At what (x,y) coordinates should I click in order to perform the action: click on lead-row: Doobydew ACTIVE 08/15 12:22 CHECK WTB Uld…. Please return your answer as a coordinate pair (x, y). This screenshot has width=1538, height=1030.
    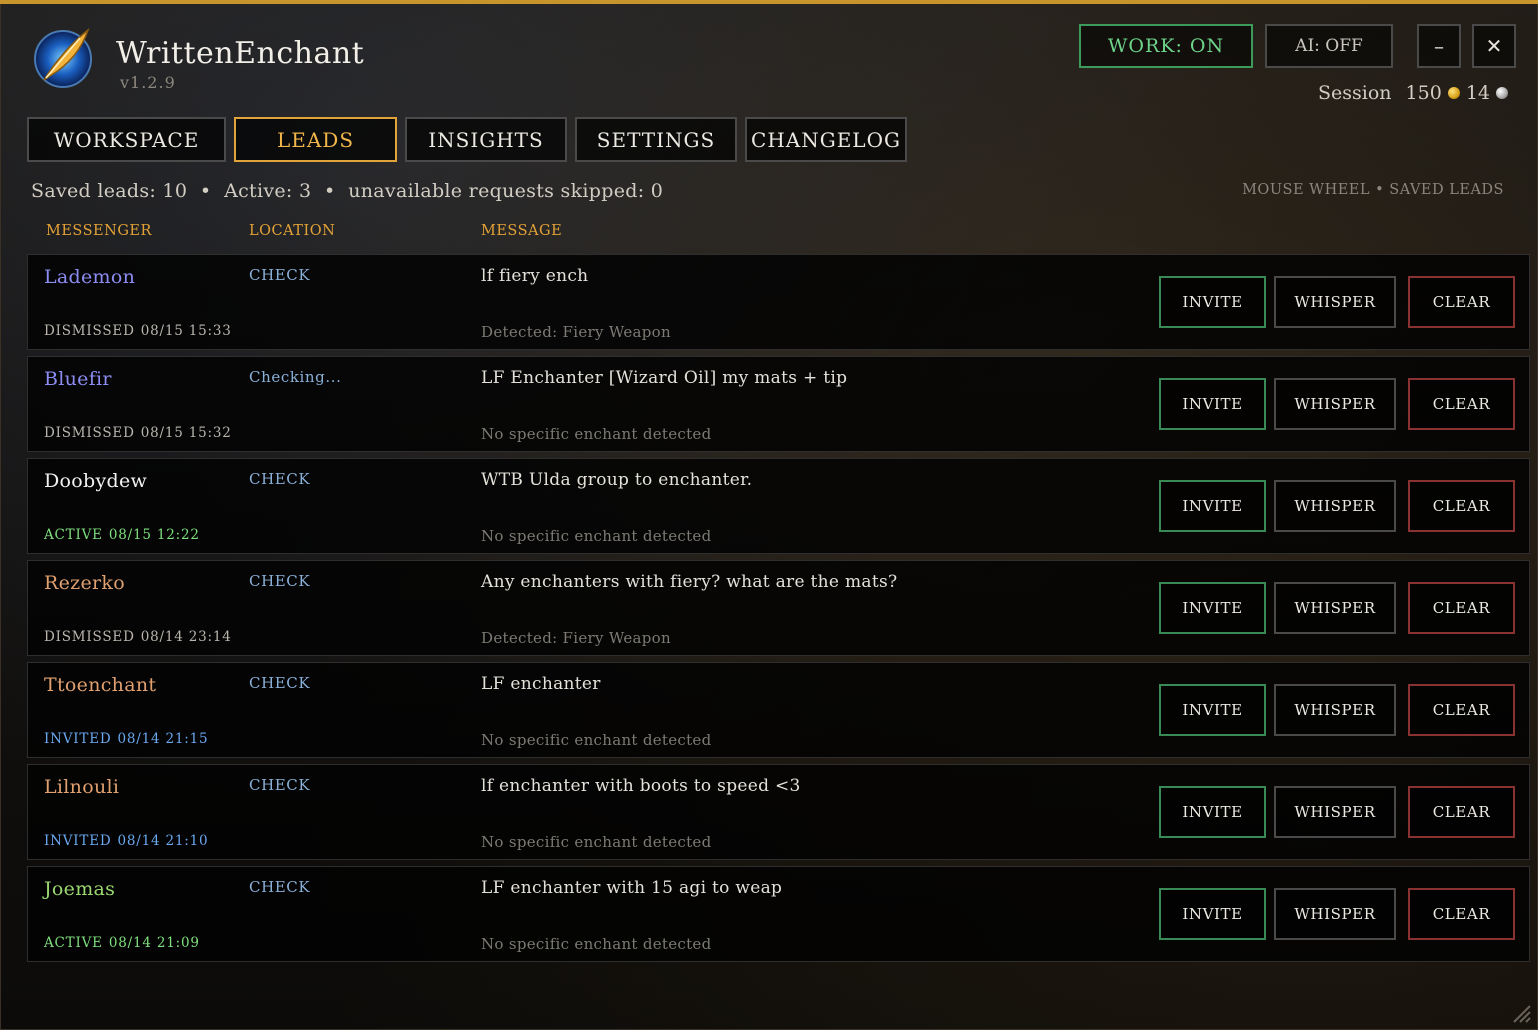
    Looking at the image, I should click on (778, 506).